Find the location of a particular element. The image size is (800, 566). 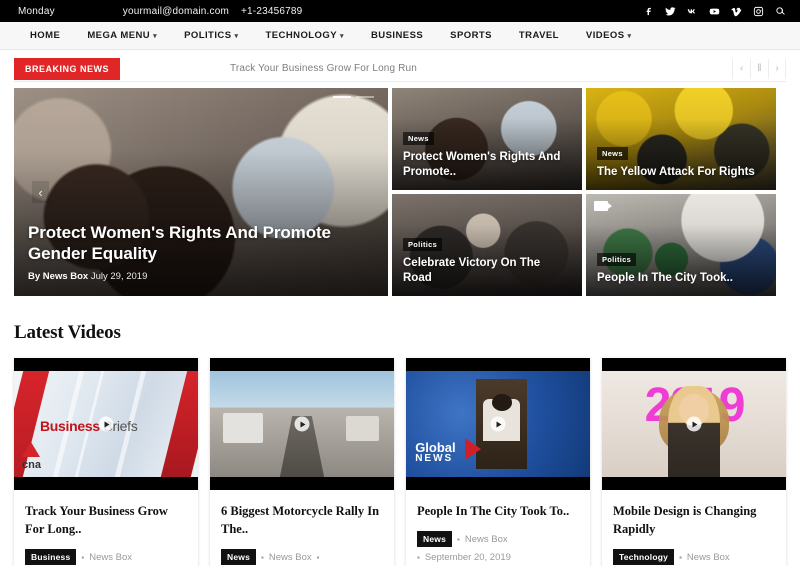

nav-label: BUSINESS is located at coordinates (397, 35).